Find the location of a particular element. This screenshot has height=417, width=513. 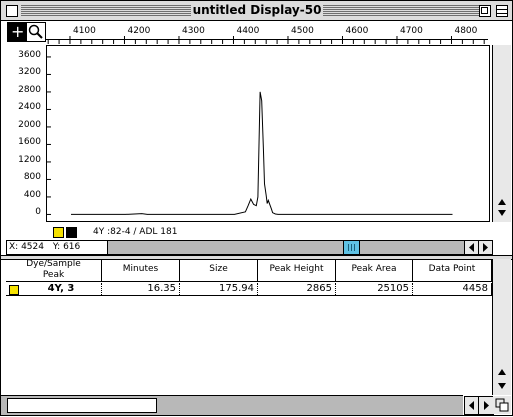

col-header-peak-area: Peak Area is located at coordinates (374, 270).